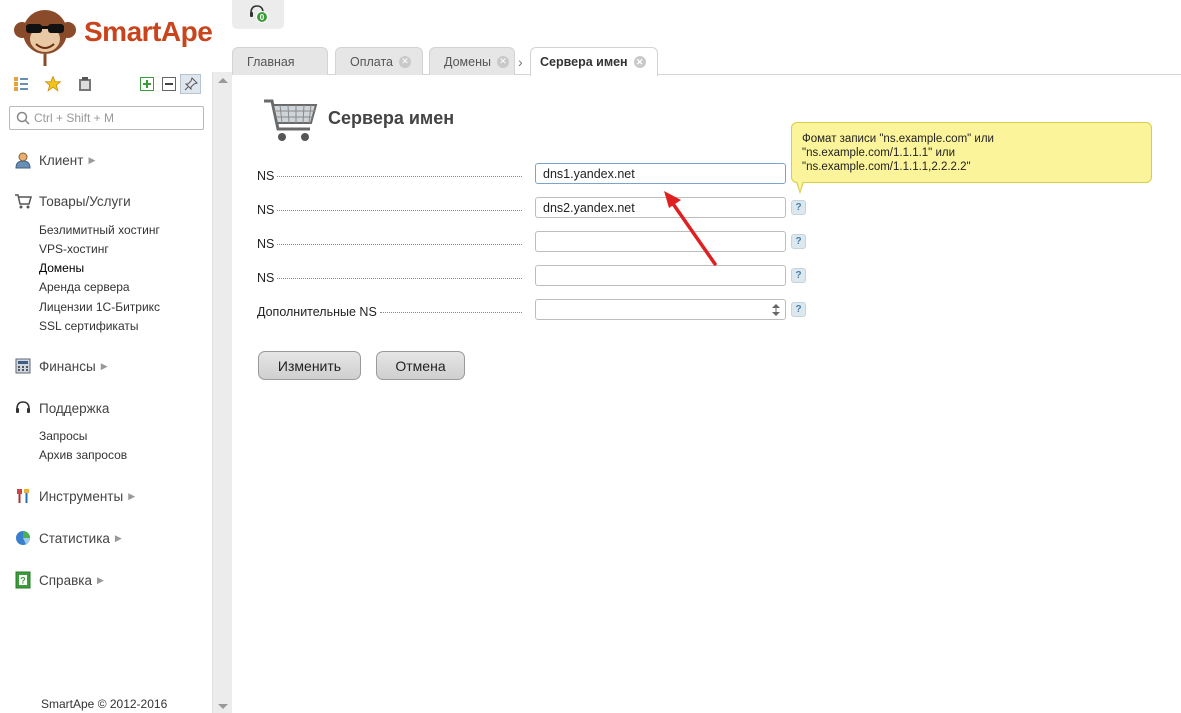  What do you see at coordinates (81, 496) in the screenshot?
I see `nav-section-label: Инструменты` at bounding box center [81, 496].